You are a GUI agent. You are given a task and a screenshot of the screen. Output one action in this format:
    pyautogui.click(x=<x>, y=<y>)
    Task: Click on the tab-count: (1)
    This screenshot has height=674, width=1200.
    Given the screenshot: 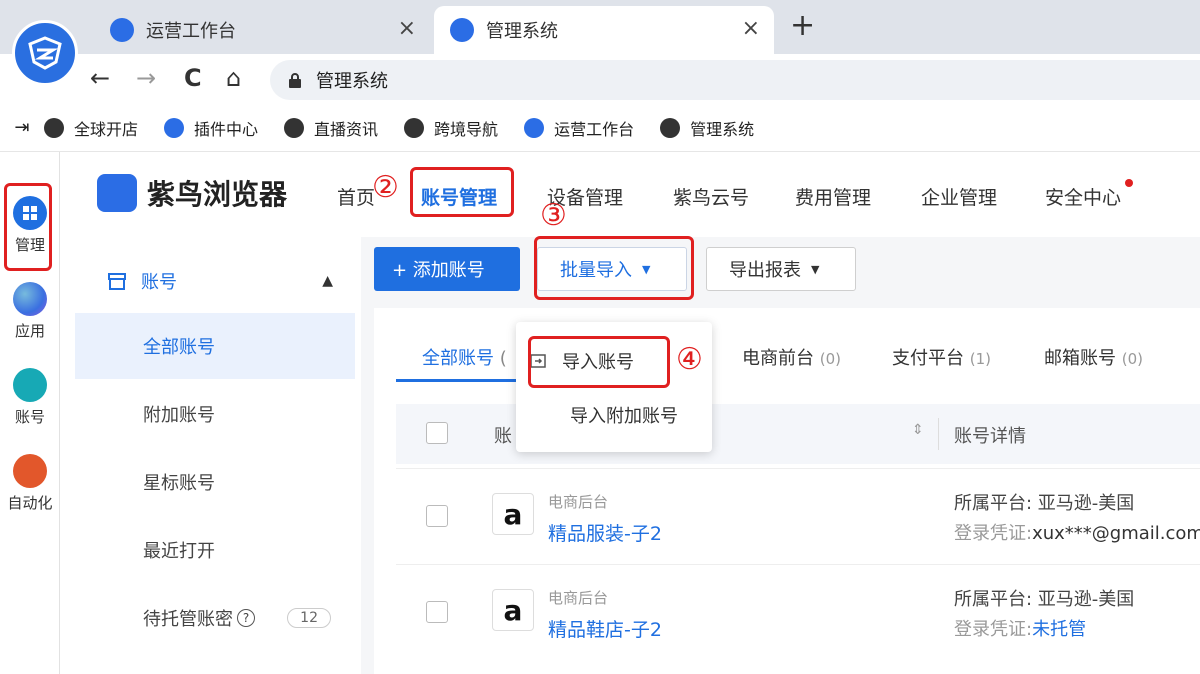 What is the action you would take?
    pyautogui.click(x=980, y=359)
    